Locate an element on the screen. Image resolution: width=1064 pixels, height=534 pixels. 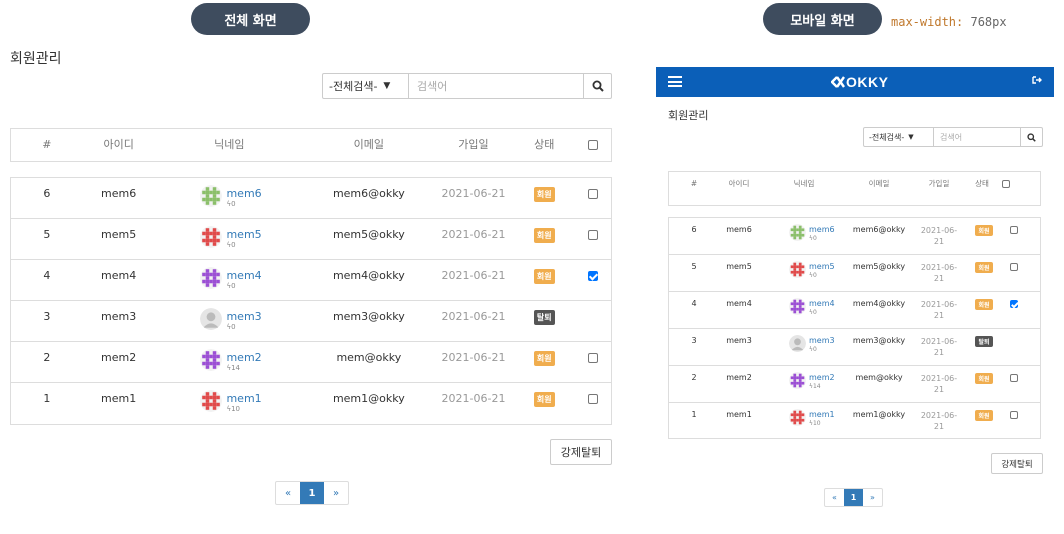
search-button is located at coordinates (597, 86).